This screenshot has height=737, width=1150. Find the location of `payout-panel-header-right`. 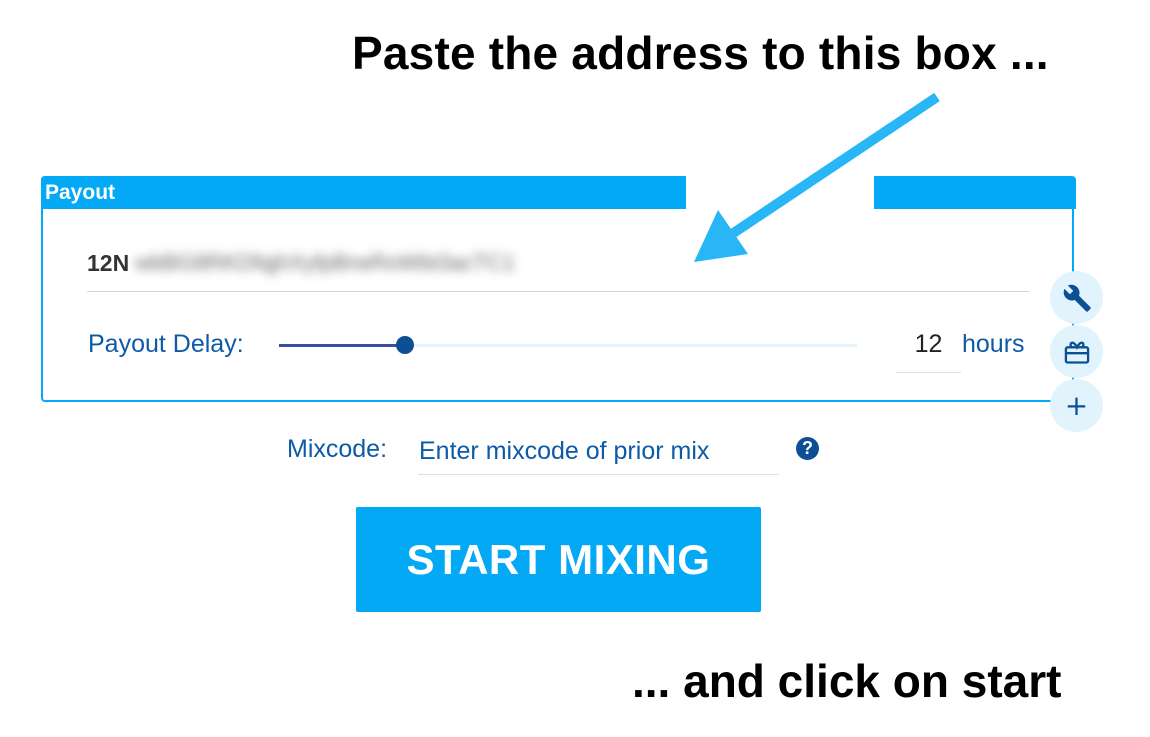

payout-panel-header-right is located at coordinates (975, 192).